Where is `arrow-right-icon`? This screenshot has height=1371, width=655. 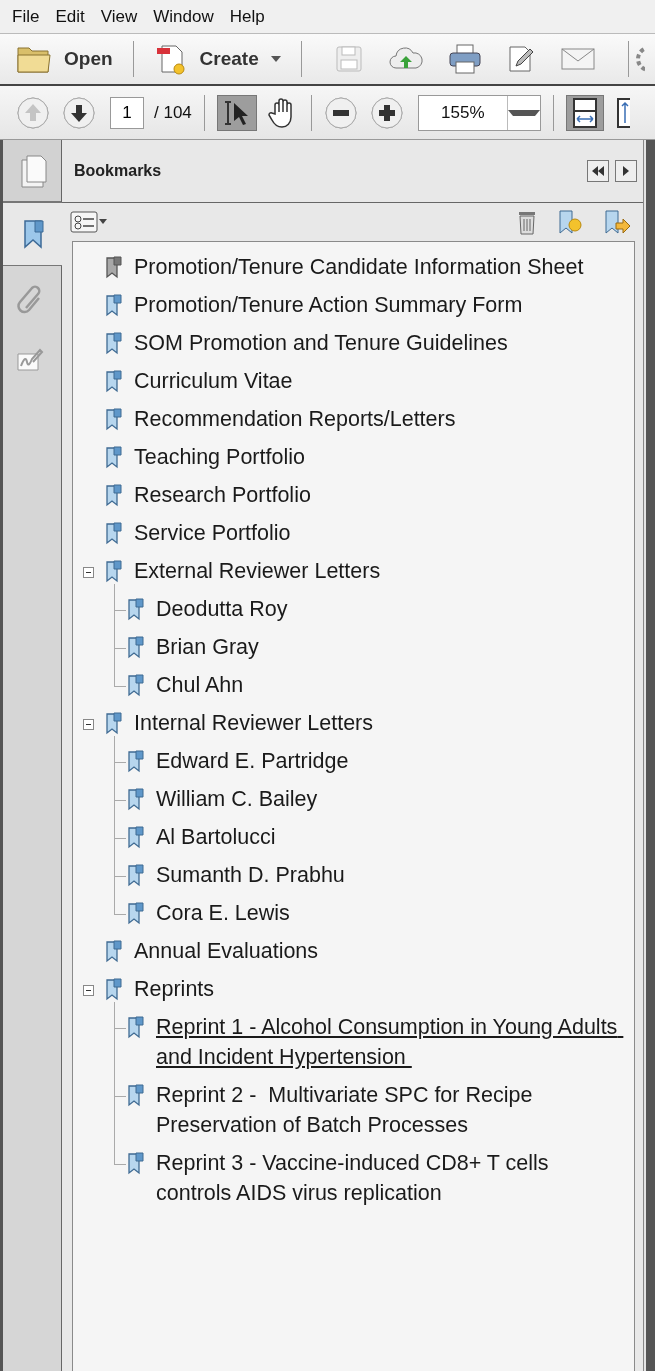 arrow-right-icon is located at coordinates (626, 171).